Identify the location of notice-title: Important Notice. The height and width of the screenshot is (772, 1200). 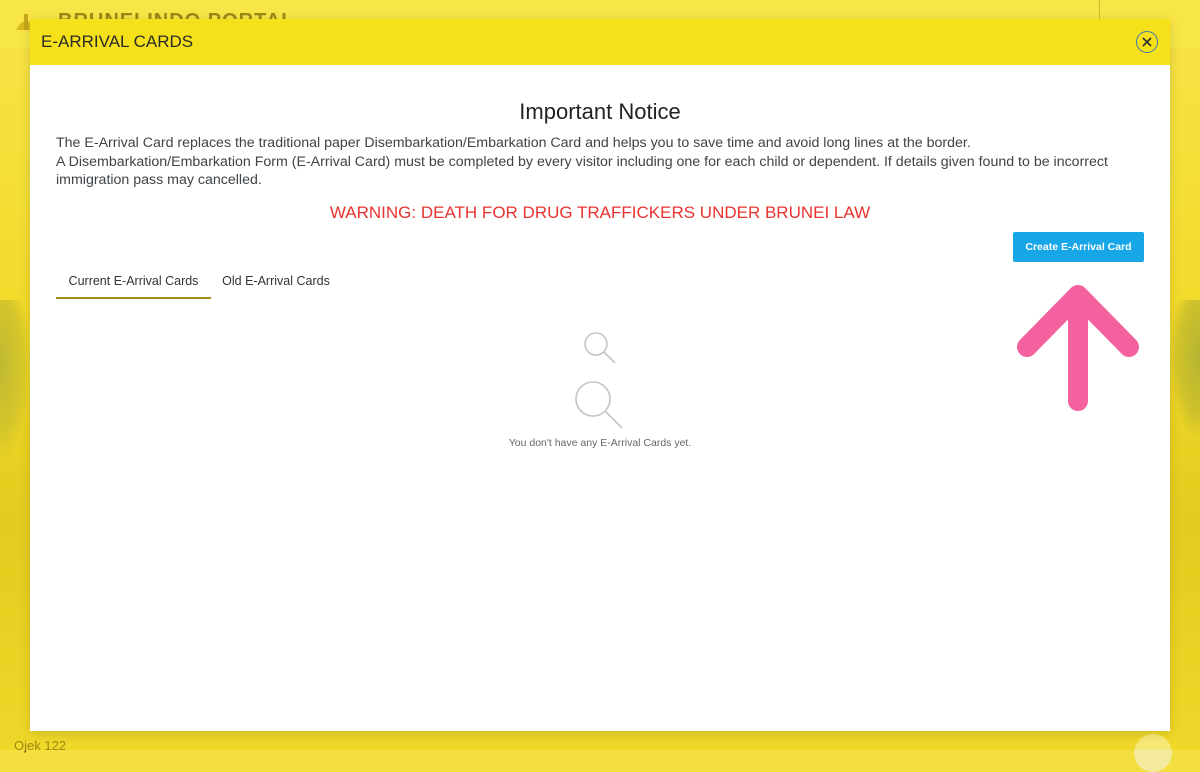
(600, 111).